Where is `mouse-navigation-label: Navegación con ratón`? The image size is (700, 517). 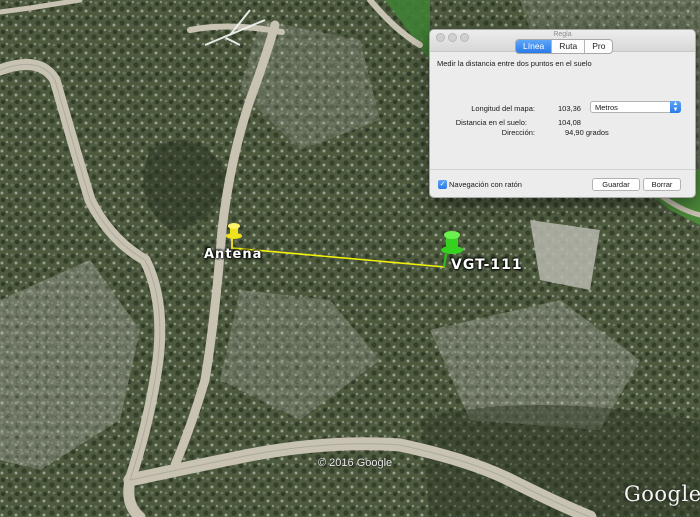 mouse-navigation-label: Navegación con ratón is located at coordinates (485, 184).